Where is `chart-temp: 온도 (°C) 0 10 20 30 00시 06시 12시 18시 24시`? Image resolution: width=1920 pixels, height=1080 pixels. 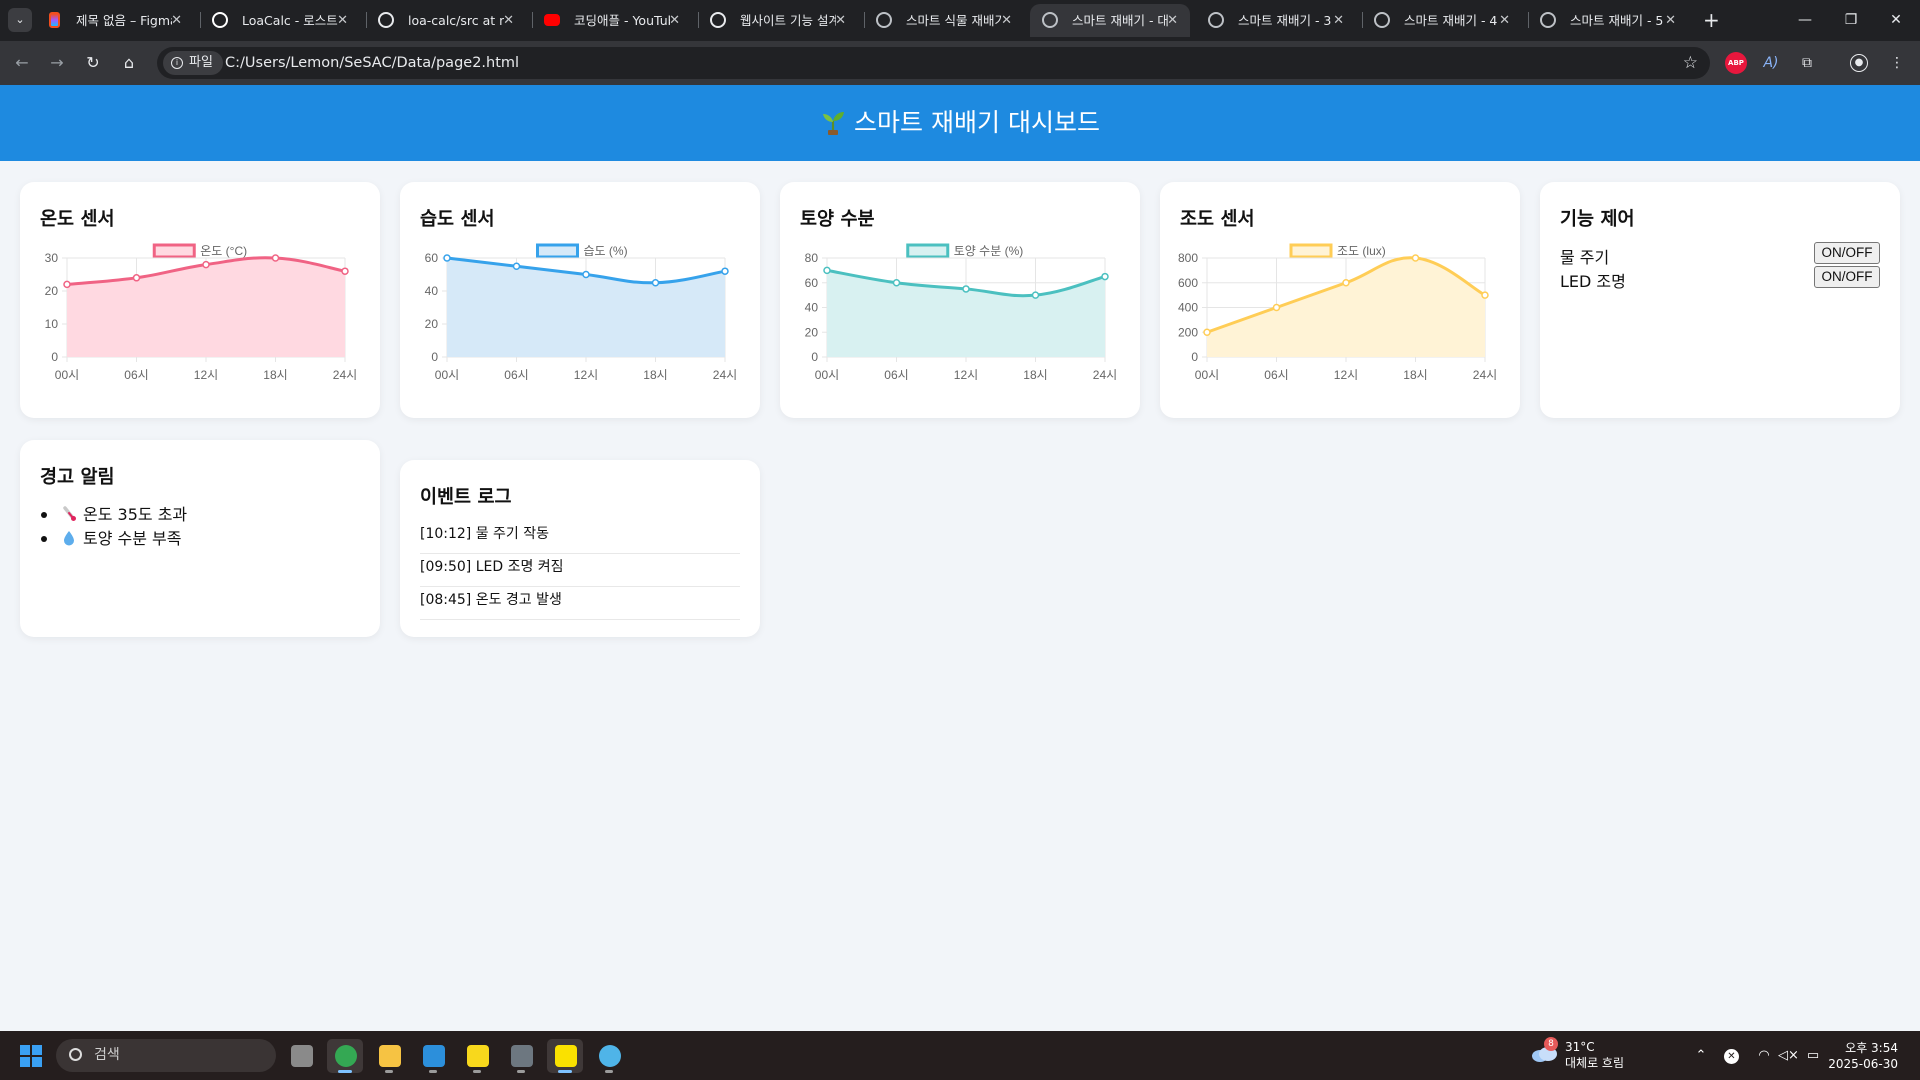
chart-temp: 온도 (°C) 0 10 20 30 00시 06시 12시 18시 24시 is located at coordinates (201, 312).